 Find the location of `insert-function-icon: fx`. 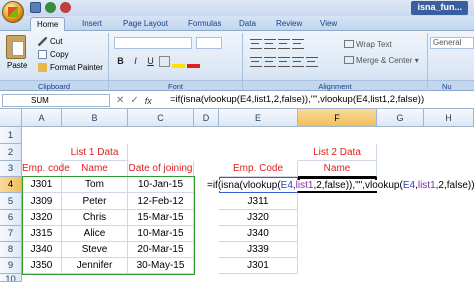

insert-function-icon: fx is located at coordinates (148, 101).